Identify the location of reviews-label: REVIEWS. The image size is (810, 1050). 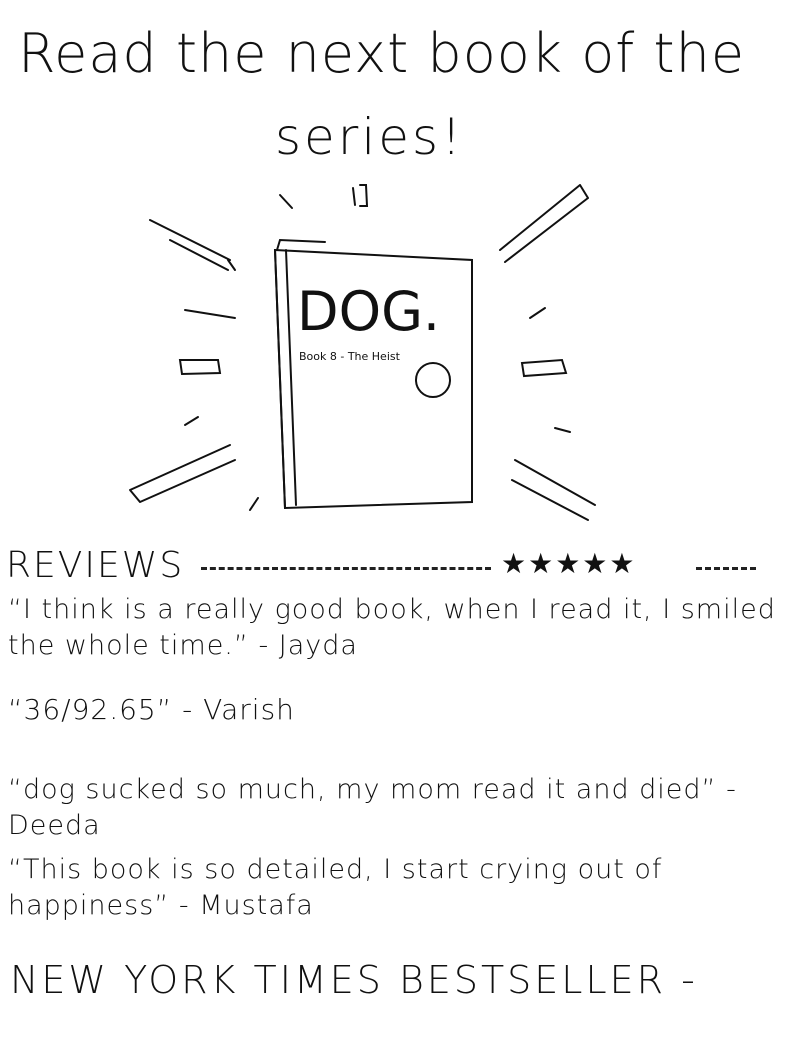
(95, 565).